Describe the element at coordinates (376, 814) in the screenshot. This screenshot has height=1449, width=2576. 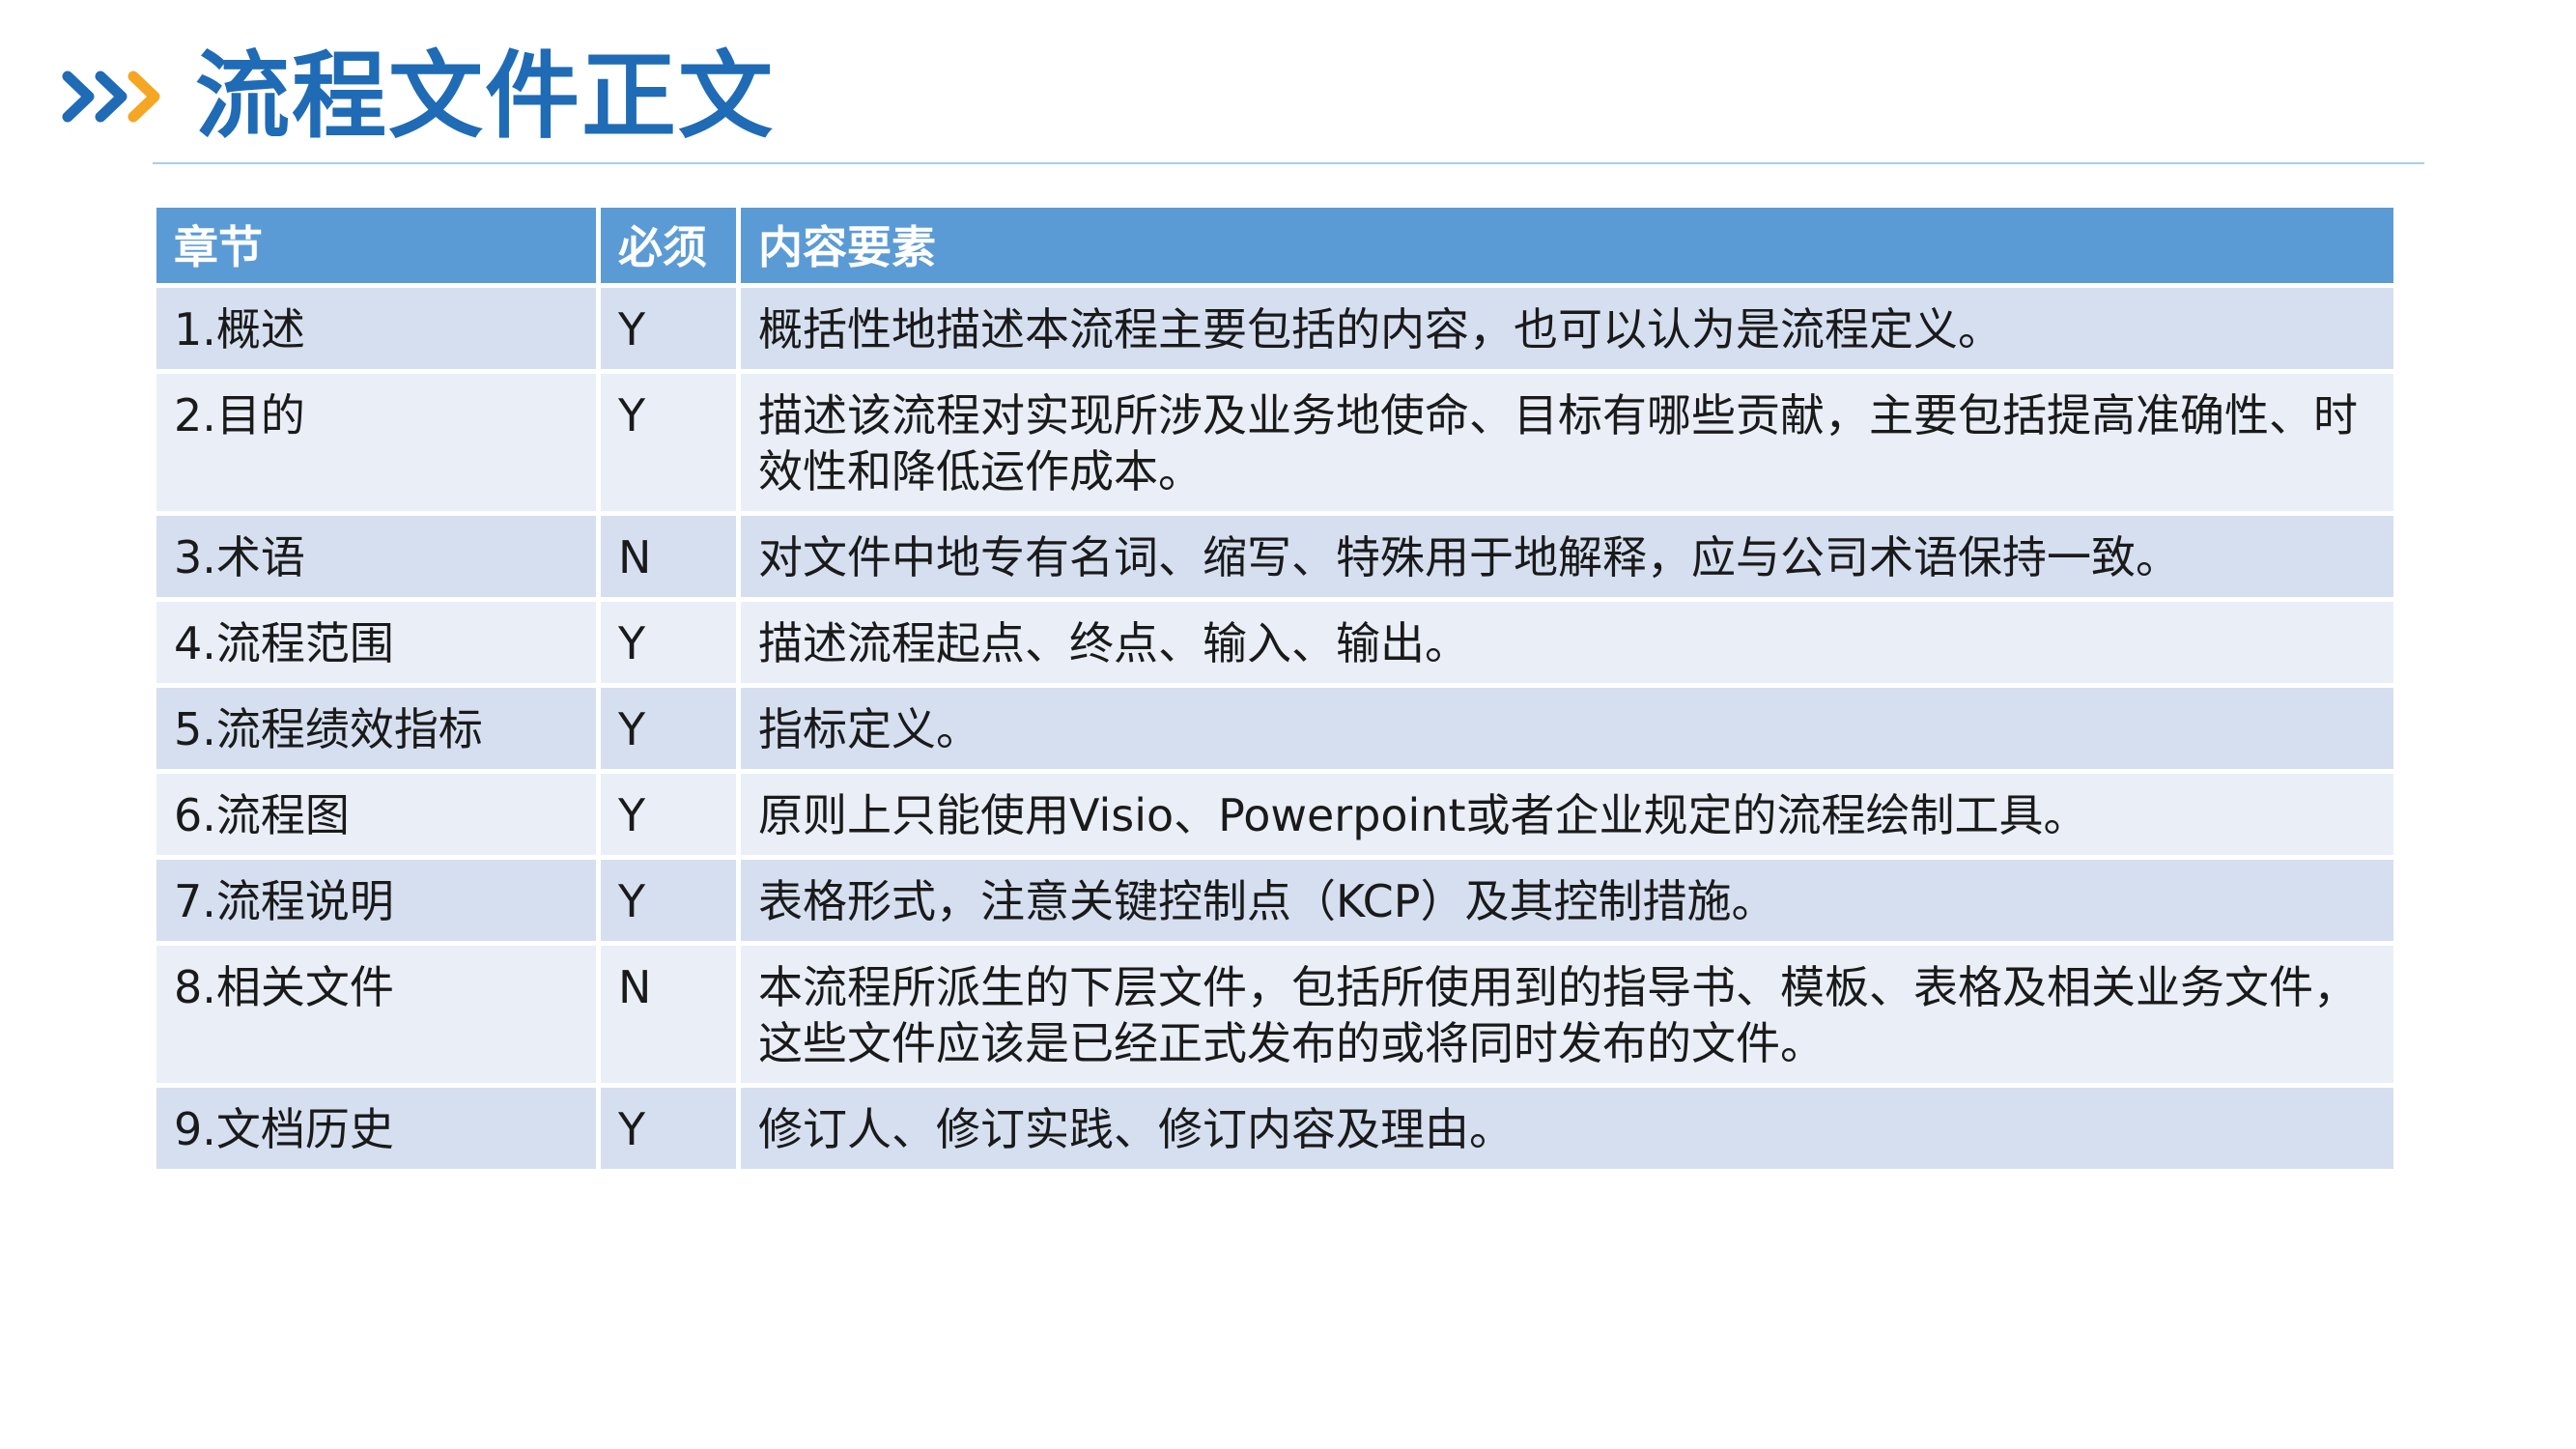
I see `section-cell: 6.流程图` at that location.